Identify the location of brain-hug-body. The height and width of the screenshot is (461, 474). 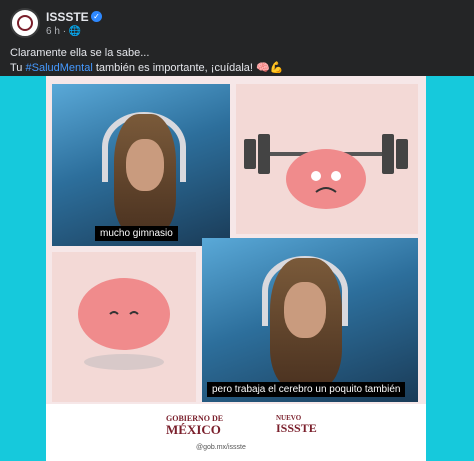
(124, 314).